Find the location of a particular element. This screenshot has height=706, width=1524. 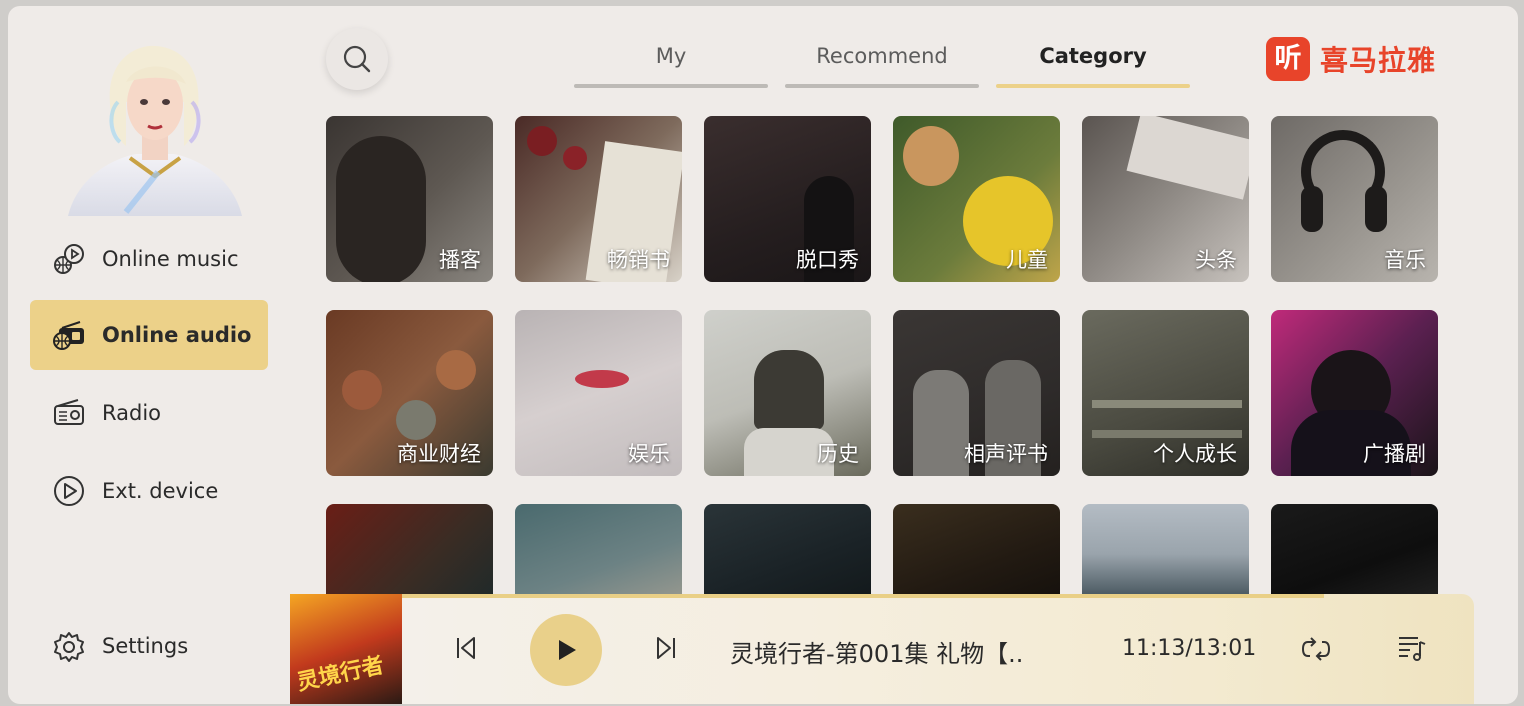

sidebar-item-ext-device: Ext. device is located at coordinates (149, 491).